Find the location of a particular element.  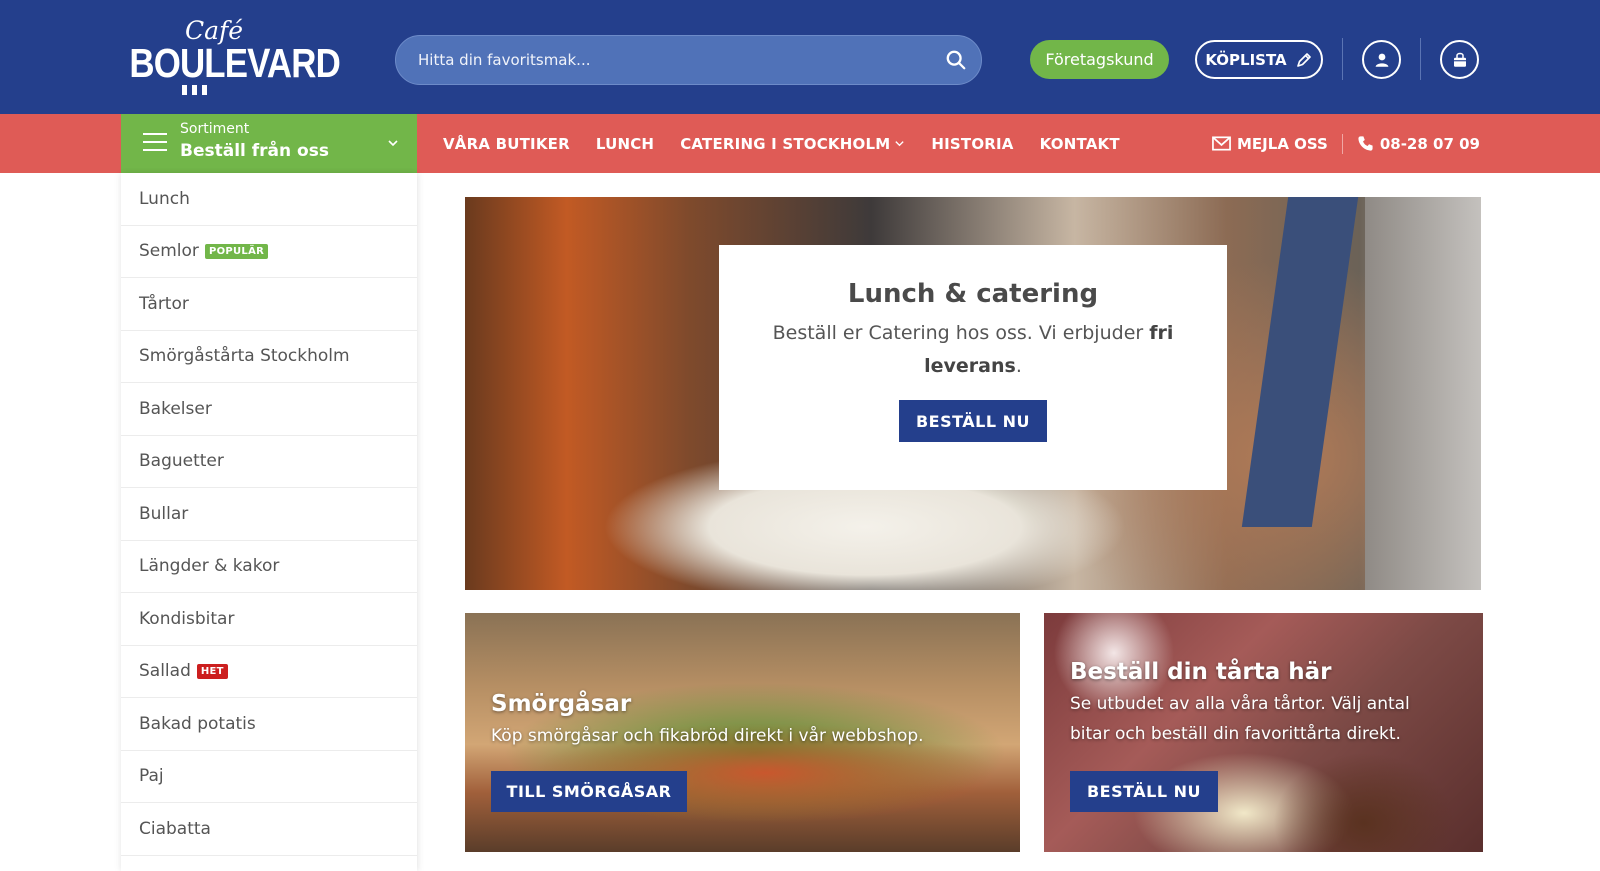

top-header: Café BOULEVARD Företagskund KÖPLISTA is located at coordinates (800, 57).